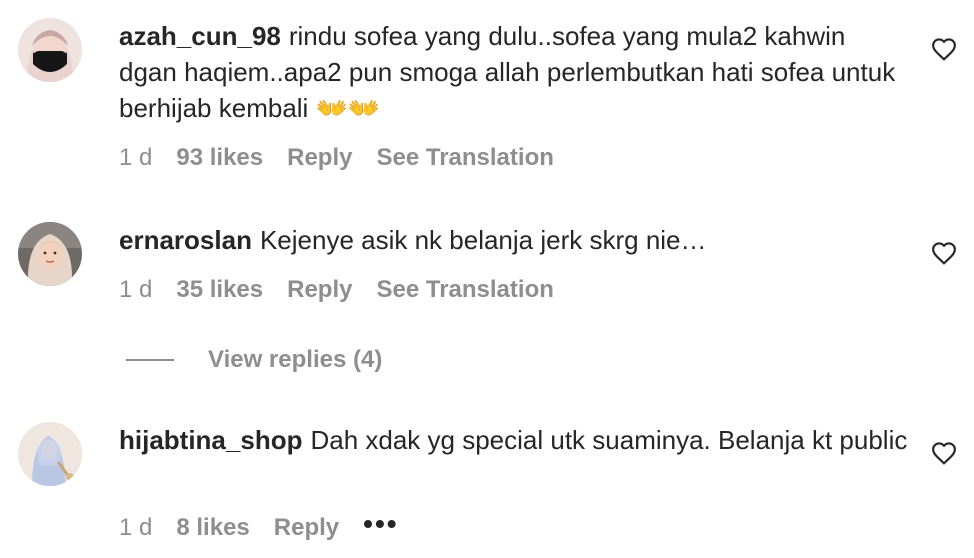 The height and width of the screenshot is (558, 974). I want to click on more-options-icon: •••, so click(380, 524).